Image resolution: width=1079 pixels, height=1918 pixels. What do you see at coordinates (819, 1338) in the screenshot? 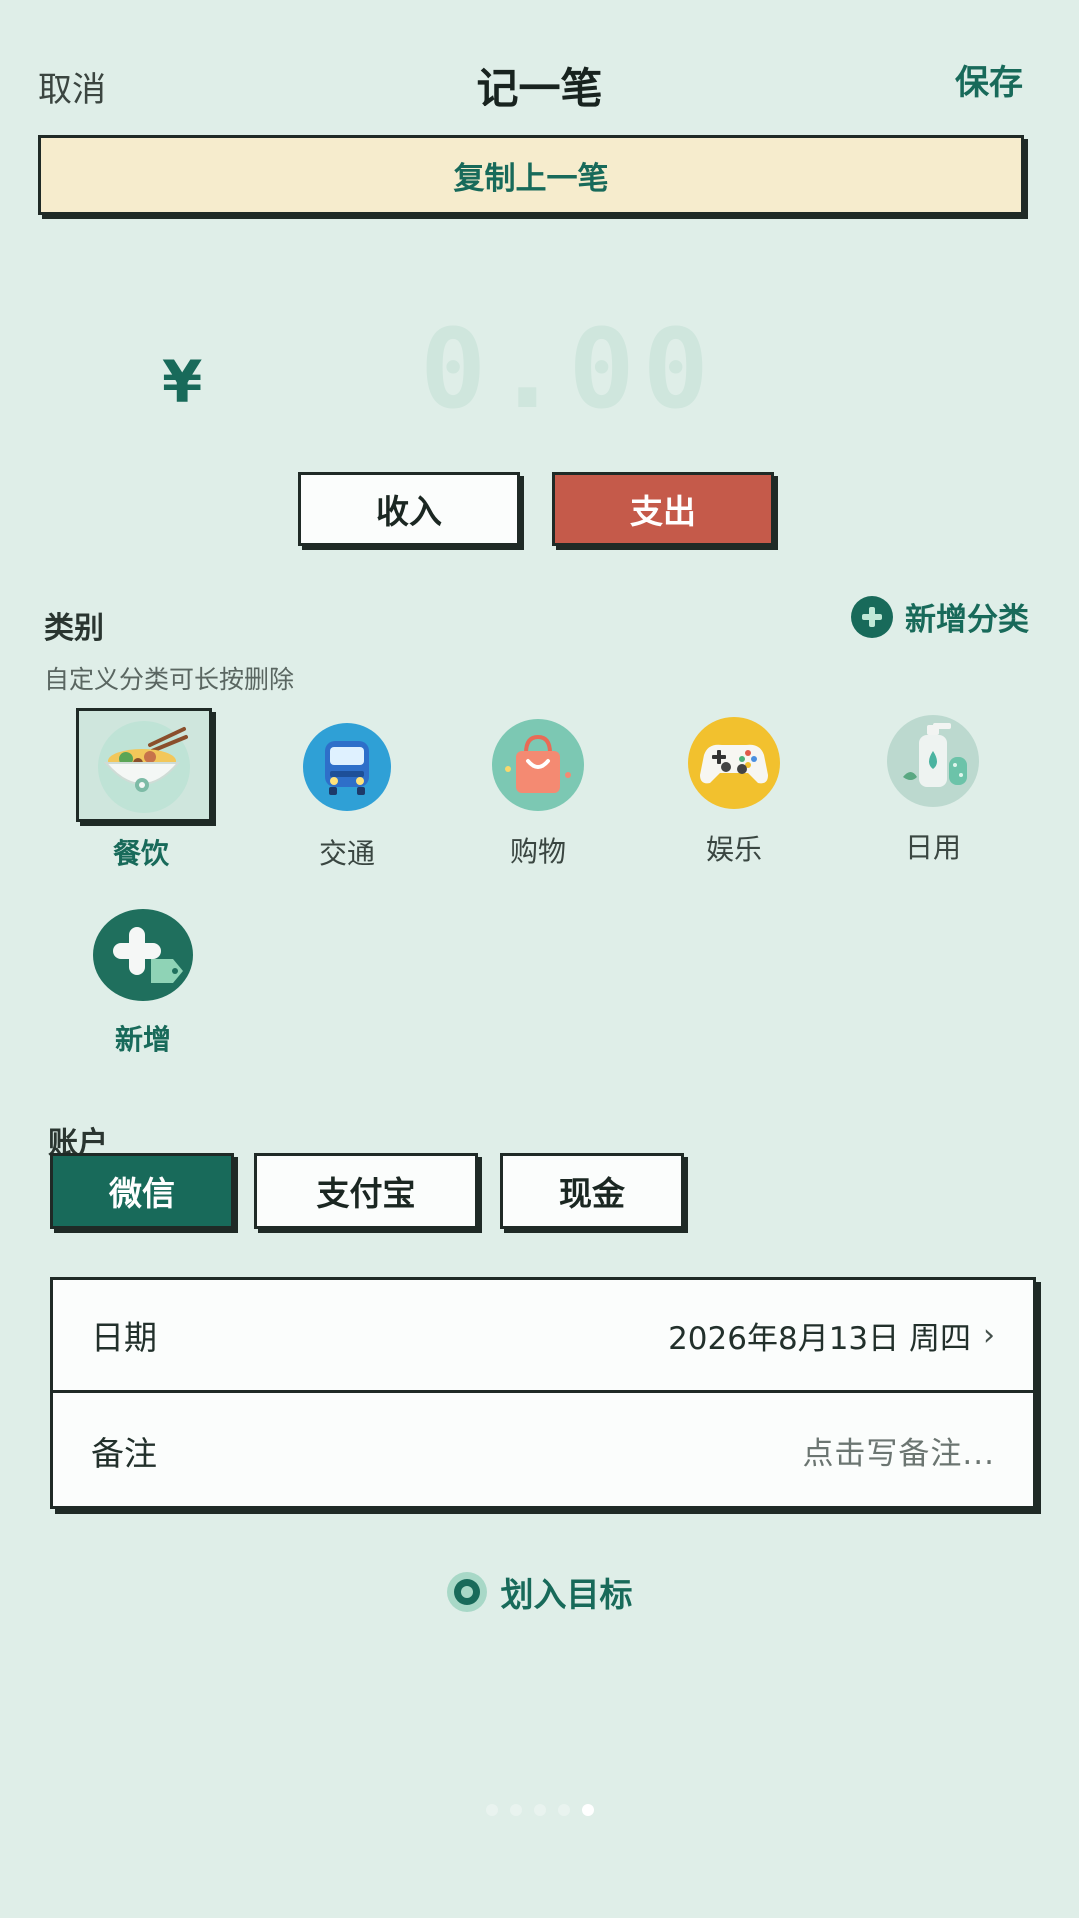
I see `date-value: 2026年8月13日 周四` at bounding box center [819, 1338].